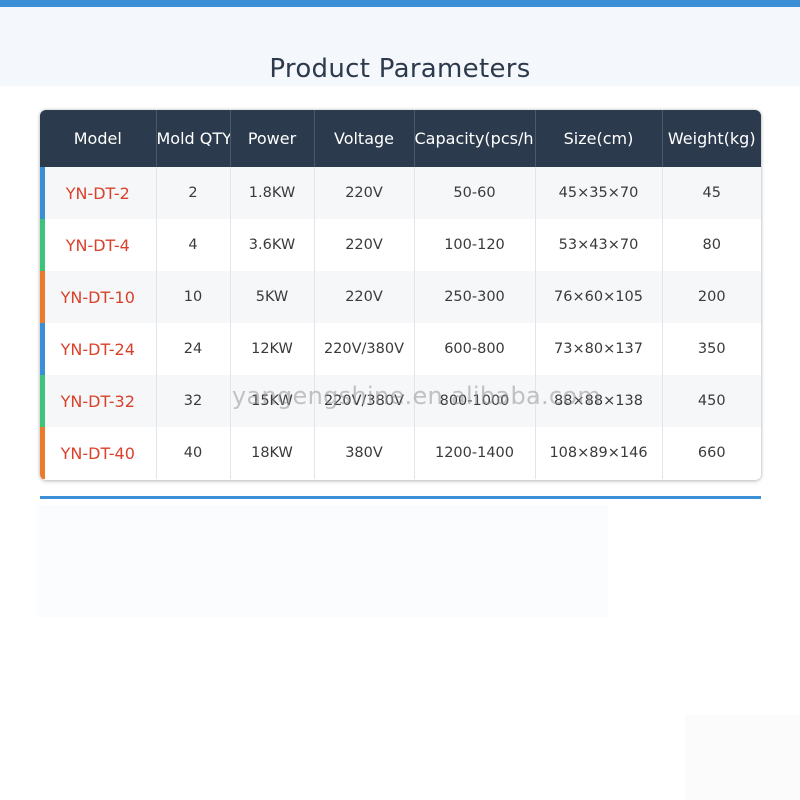  What do you see at coordinates (322, 561) in the screenshot?
I see `blank-content-block` at bounding box center [322, 561].